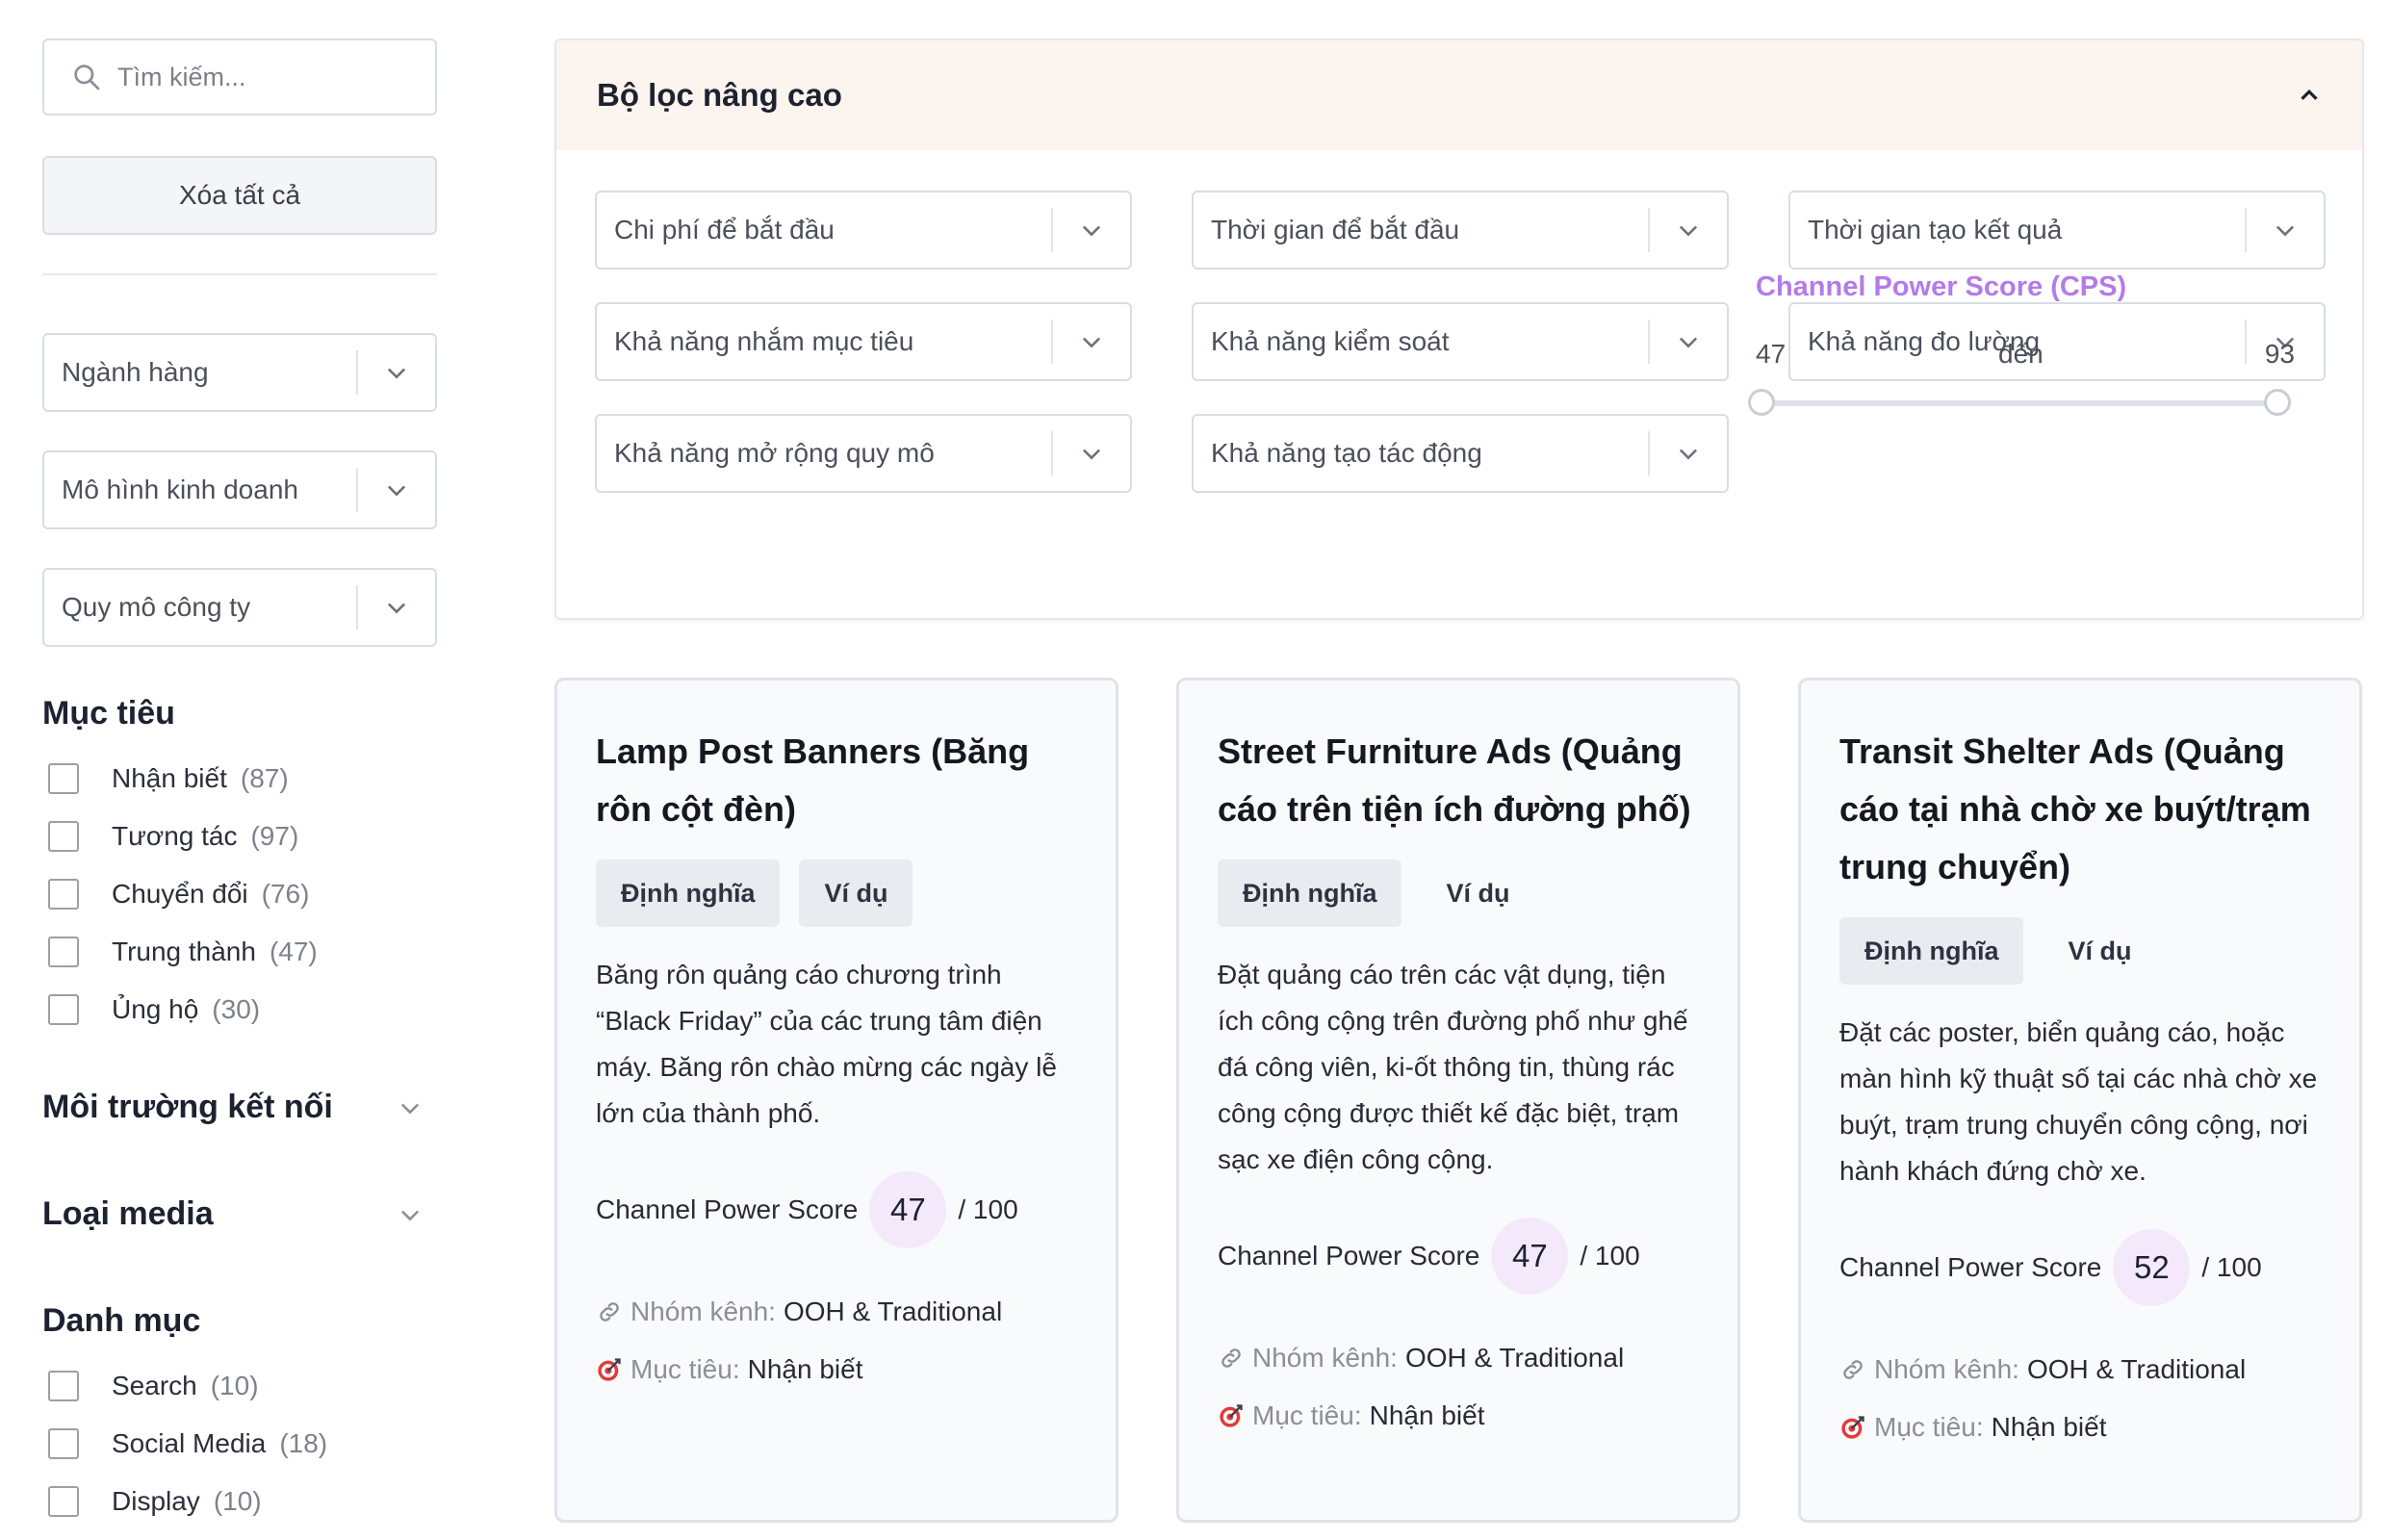 This screenshot has width=2391, height=1540. I want to click on cps-min-handle, so click(1761, 402).